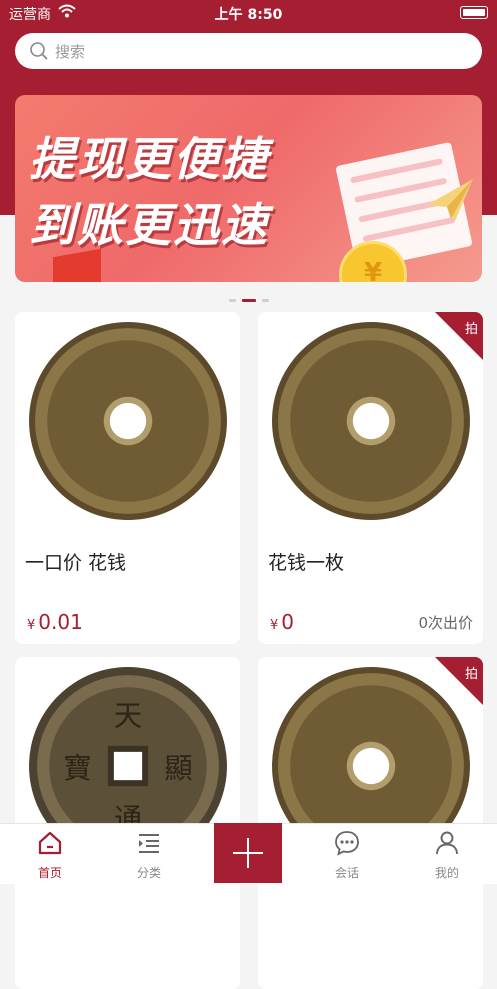  What do you see at coordinates (148, 873) in the screenshot?
I see `tab-label: 分类` at bounding box center [148, 873].